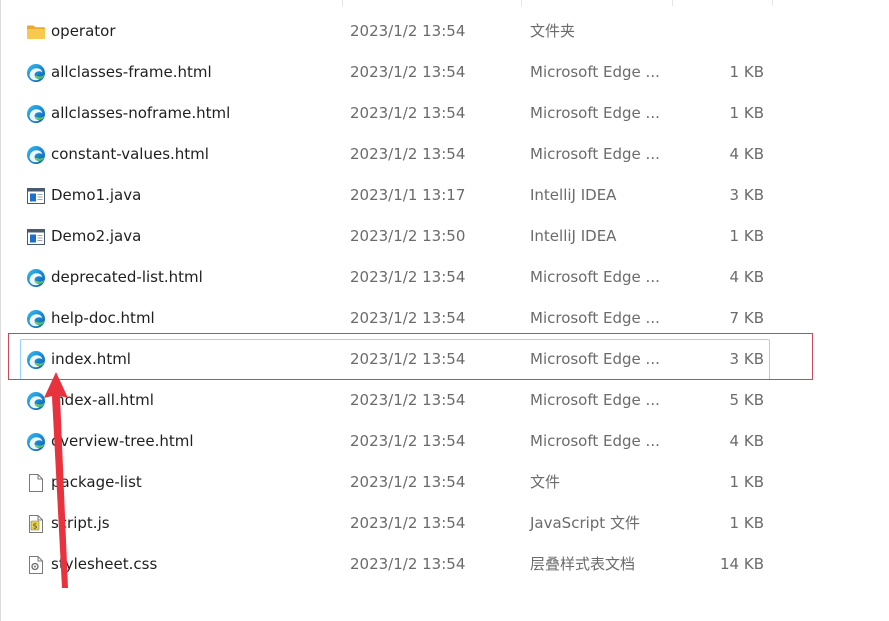 This screenshot has height=621, width=889. What do you see at coordinates (408, 195) in the screenshot?
I see `file-modified-date: 2023/1/1 13:17` at bounding box center [408, 195].